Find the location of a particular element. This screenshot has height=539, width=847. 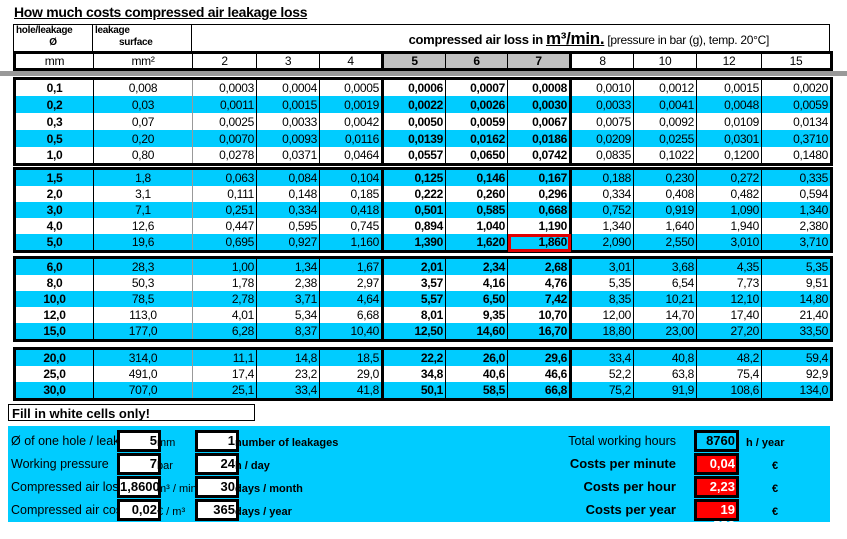

loss-cell: 1,00 is located at coordinates (224, 266).